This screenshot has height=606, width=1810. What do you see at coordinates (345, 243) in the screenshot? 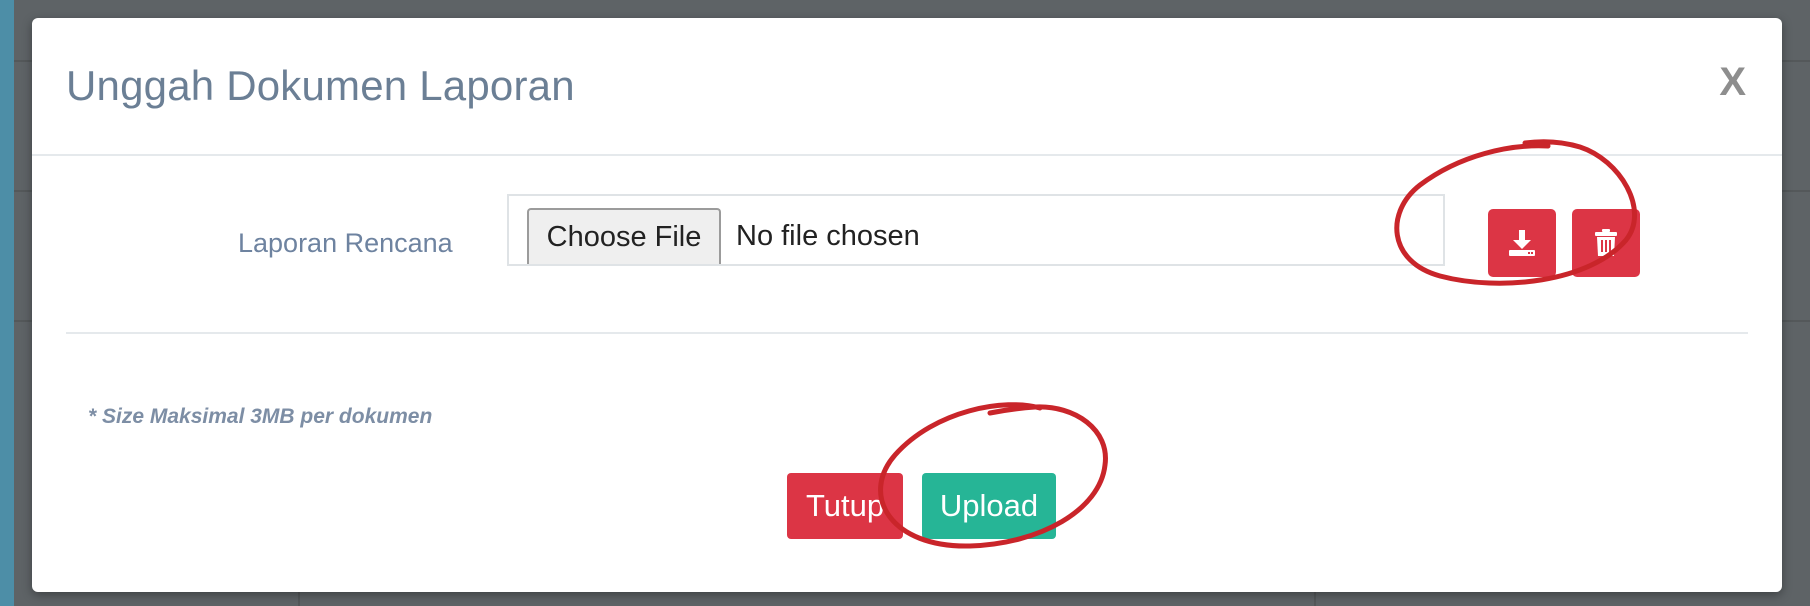
I see `field-label-laporan-rencana: Laporan Rencana` at bounding box center [345, 243].